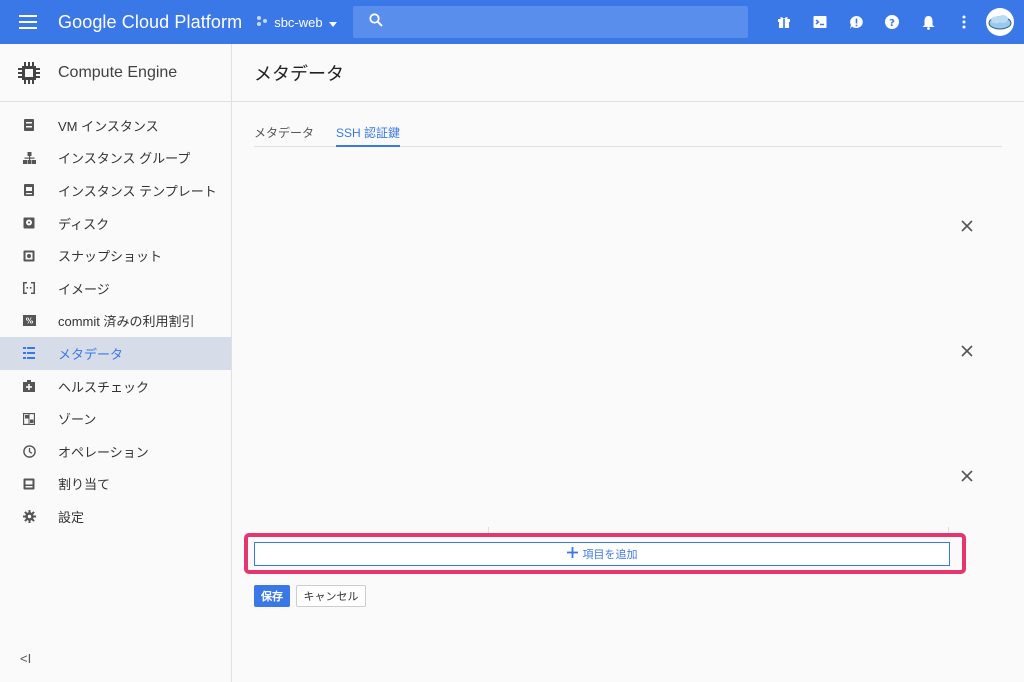  Describe the element at coordinates (29, 386) in the screenshot. I see `health-check-icon` at that location.